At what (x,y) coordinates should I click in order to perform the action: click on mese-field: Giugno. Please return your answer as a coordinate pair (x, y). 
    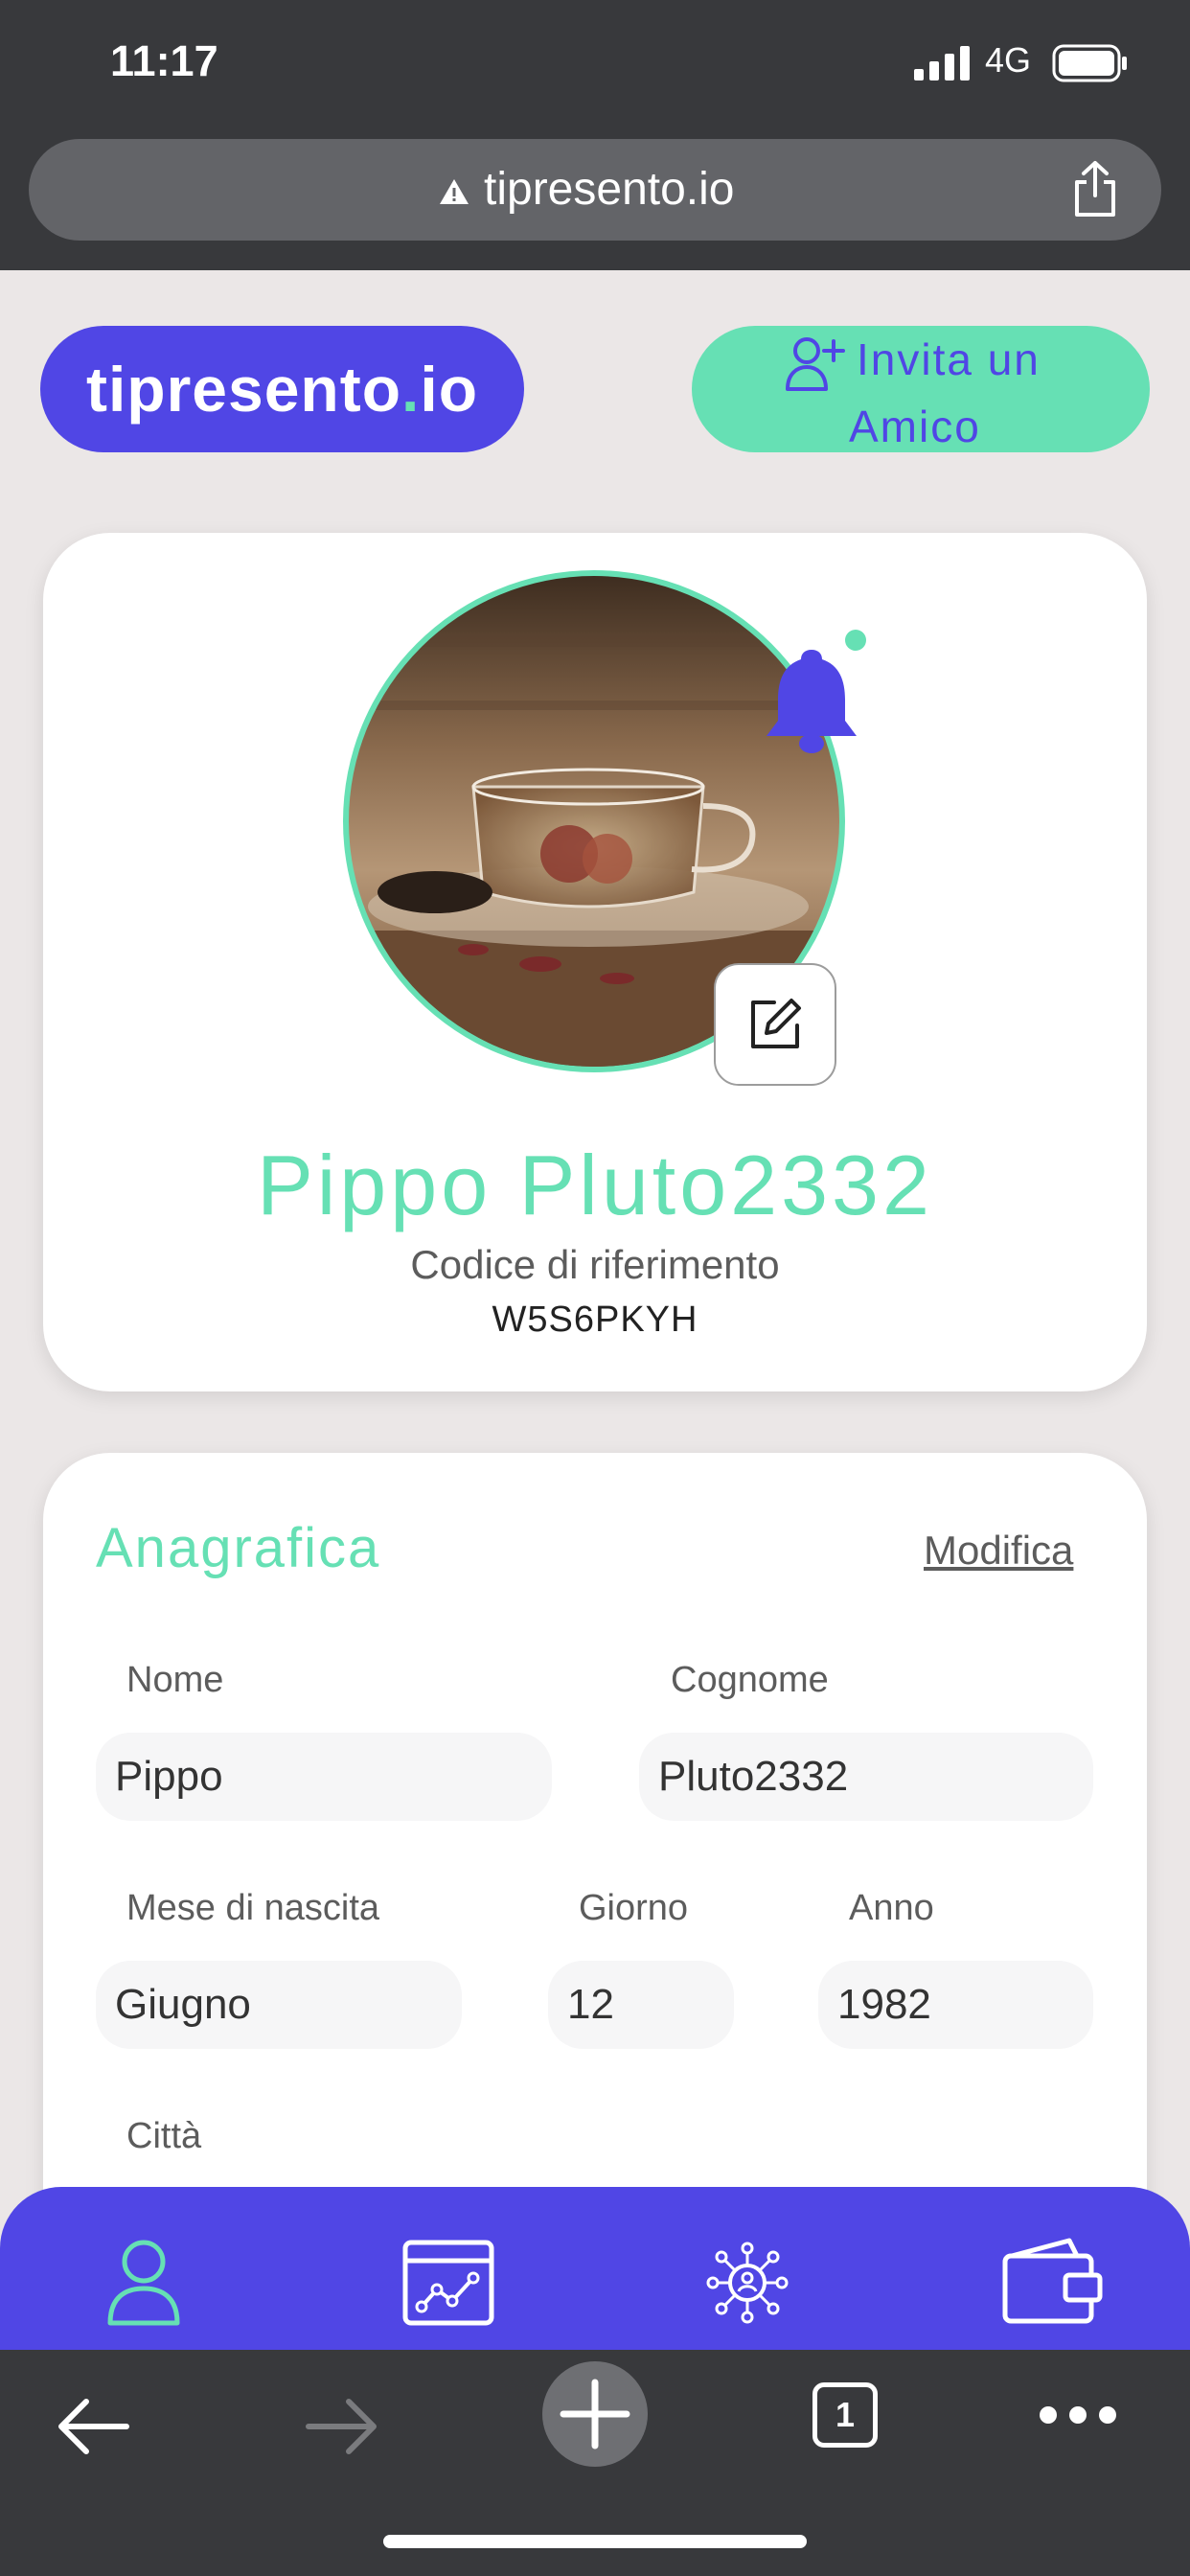
    Looking at the image, I should click on (279, 2005).